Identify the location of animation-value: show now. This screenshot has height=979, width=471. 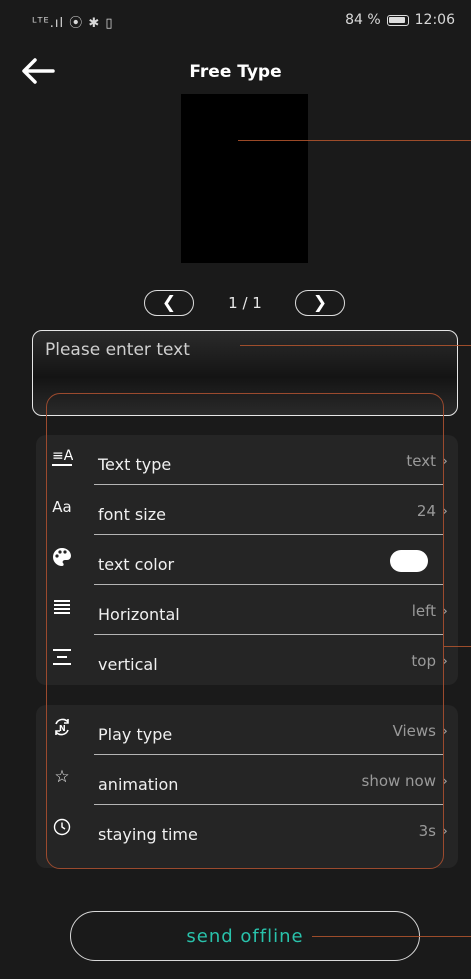
(399, 781).